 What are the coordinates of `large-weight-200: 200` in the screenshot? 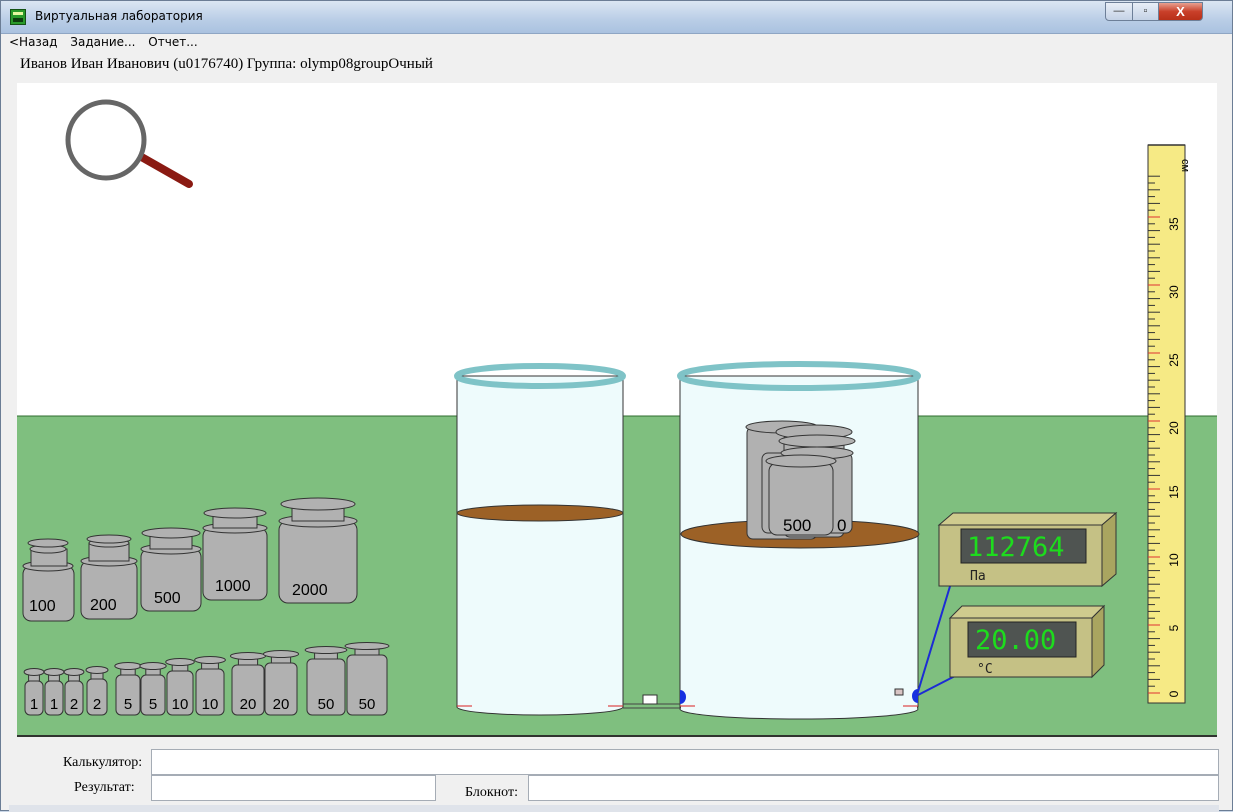 It's located at (109, 577).